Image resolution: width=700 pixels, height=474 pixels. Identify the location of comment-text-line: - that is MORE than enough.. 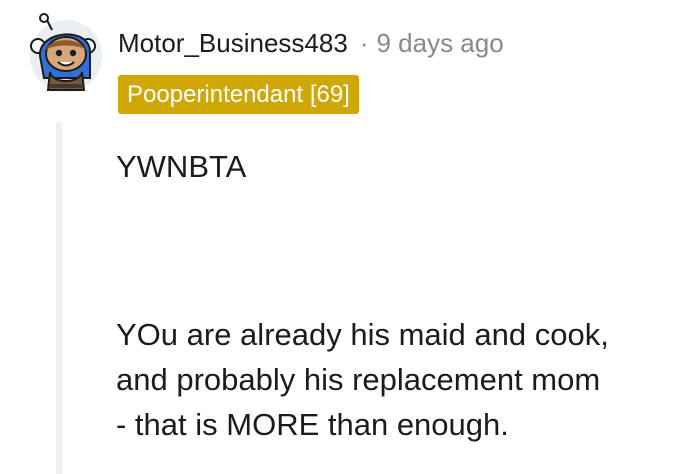
(312, 424).